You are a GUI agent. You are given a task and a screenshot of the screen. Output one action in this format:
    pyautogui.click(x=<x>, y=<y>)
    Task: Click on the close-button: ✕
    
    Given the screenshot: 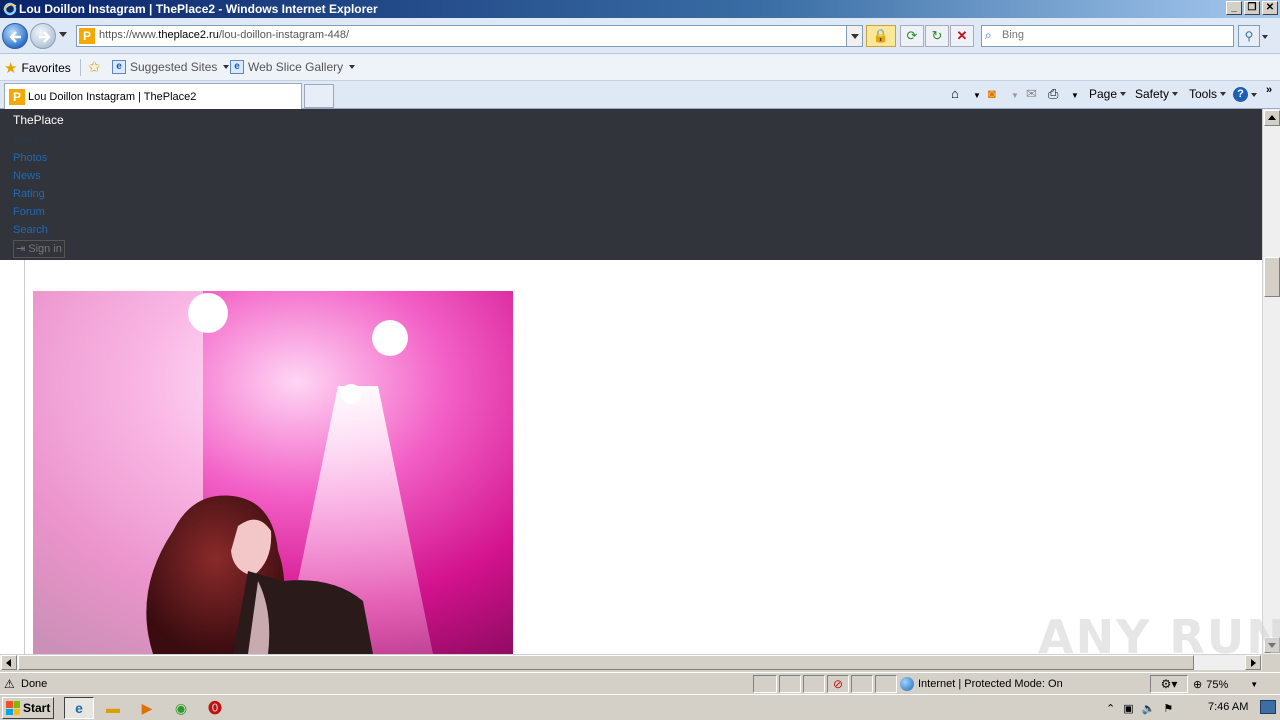 What is the action you would take?
    pyautogui.click(x=1270, y=8)
    